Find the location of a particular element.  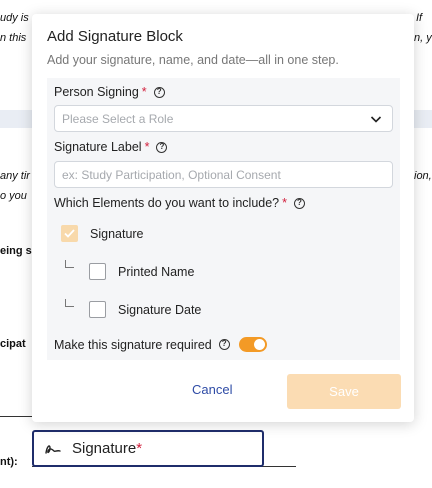

signature-date-checkbox is located at coordinates (97, 309).